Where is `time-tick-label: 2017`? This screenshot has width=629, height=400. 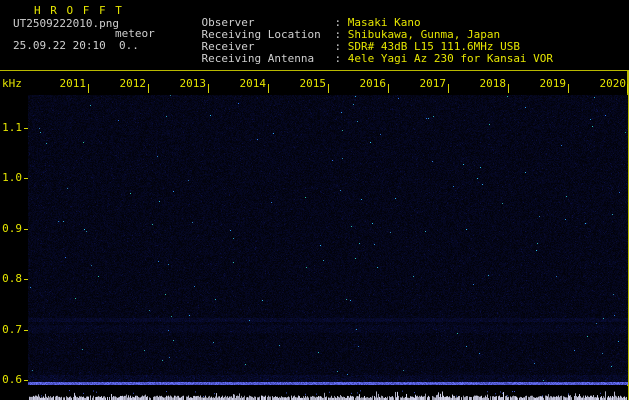 time-tick-label: 2017 is located at coordinates (433, 83).